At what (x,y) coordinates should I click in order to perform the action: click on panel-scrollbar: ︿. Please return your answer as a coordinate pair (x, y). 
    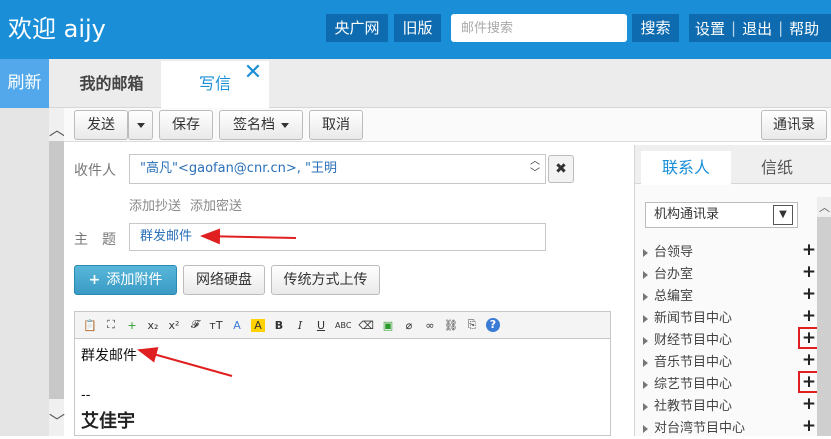
    Looking at the image, I should click on (824, 316).